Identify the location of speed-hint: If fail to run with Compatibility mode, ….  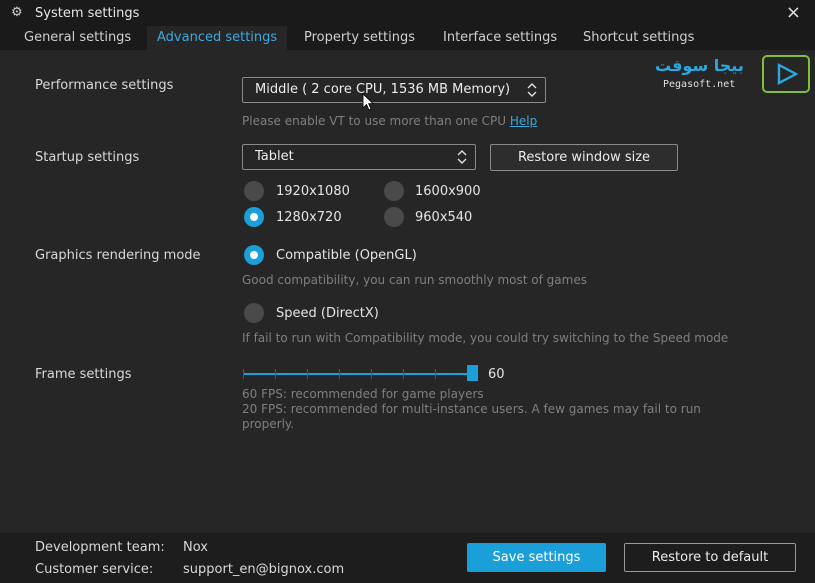
(485, 338).